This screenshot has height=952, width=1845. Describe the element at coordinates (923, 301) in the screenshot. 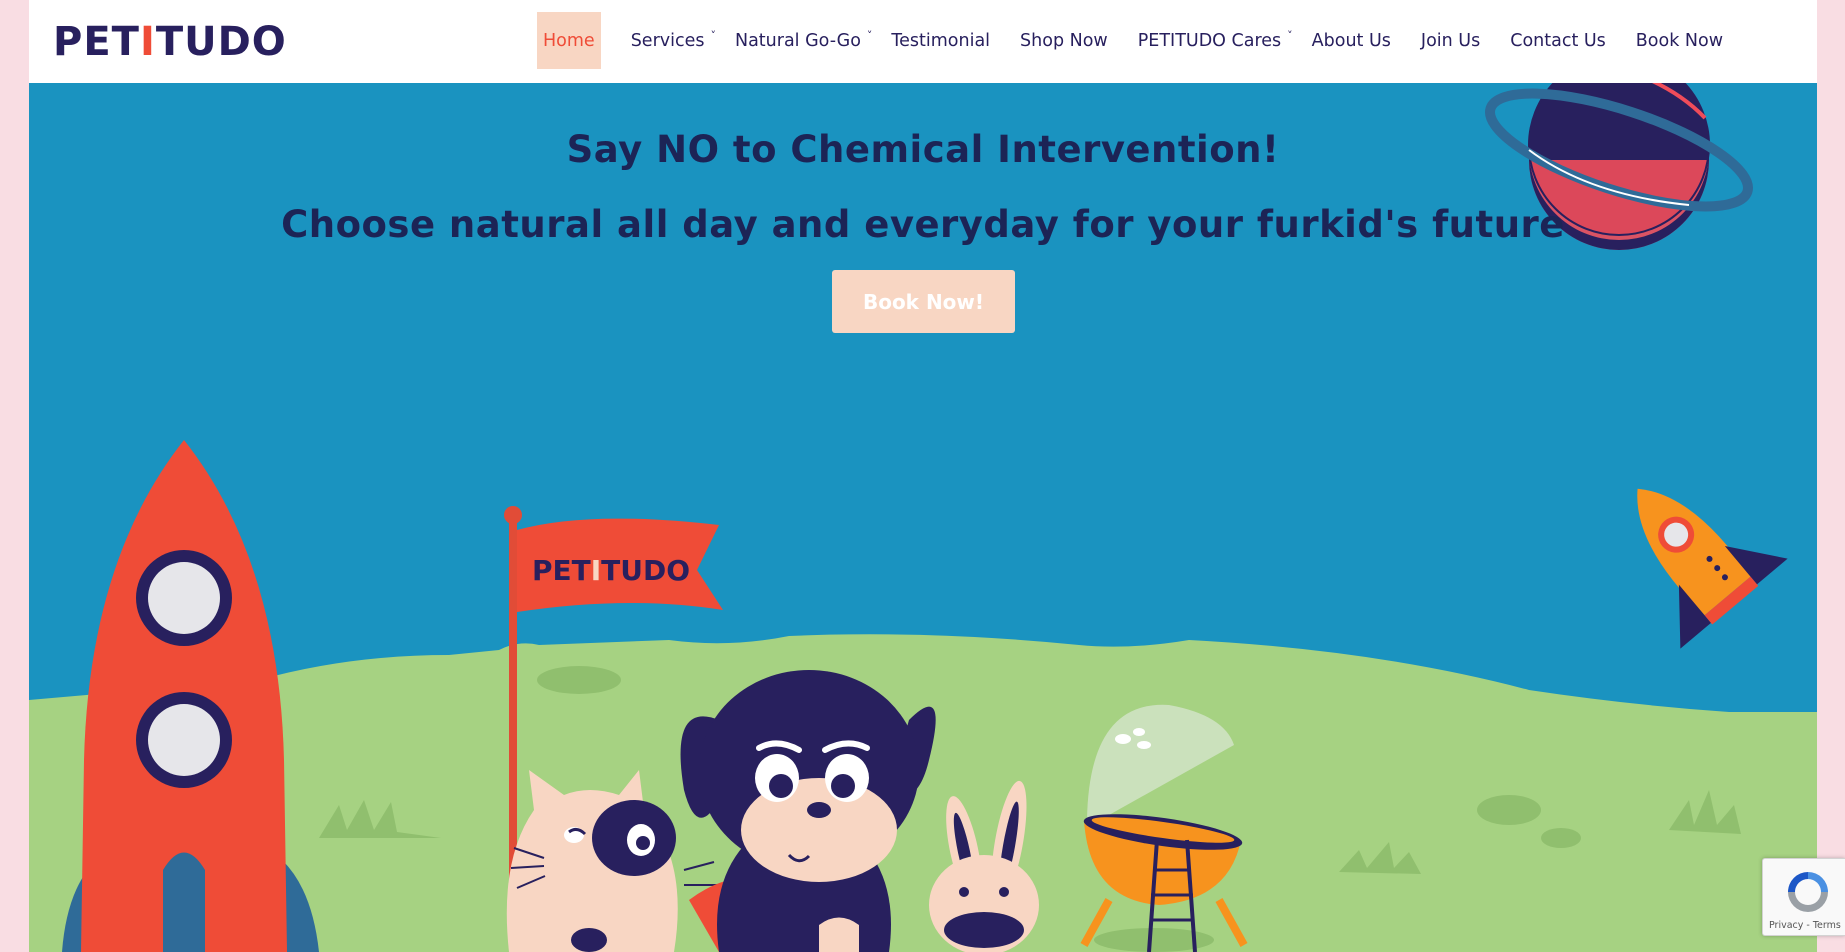

I see `book-now-button: Book Now!` at that location.